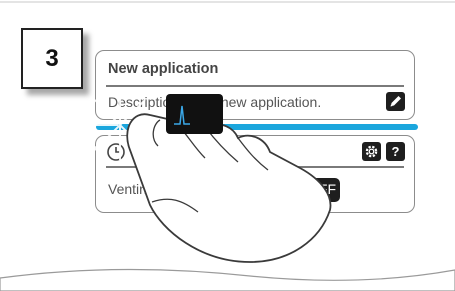  I want to click on help-button: ?, so click(395, 151).